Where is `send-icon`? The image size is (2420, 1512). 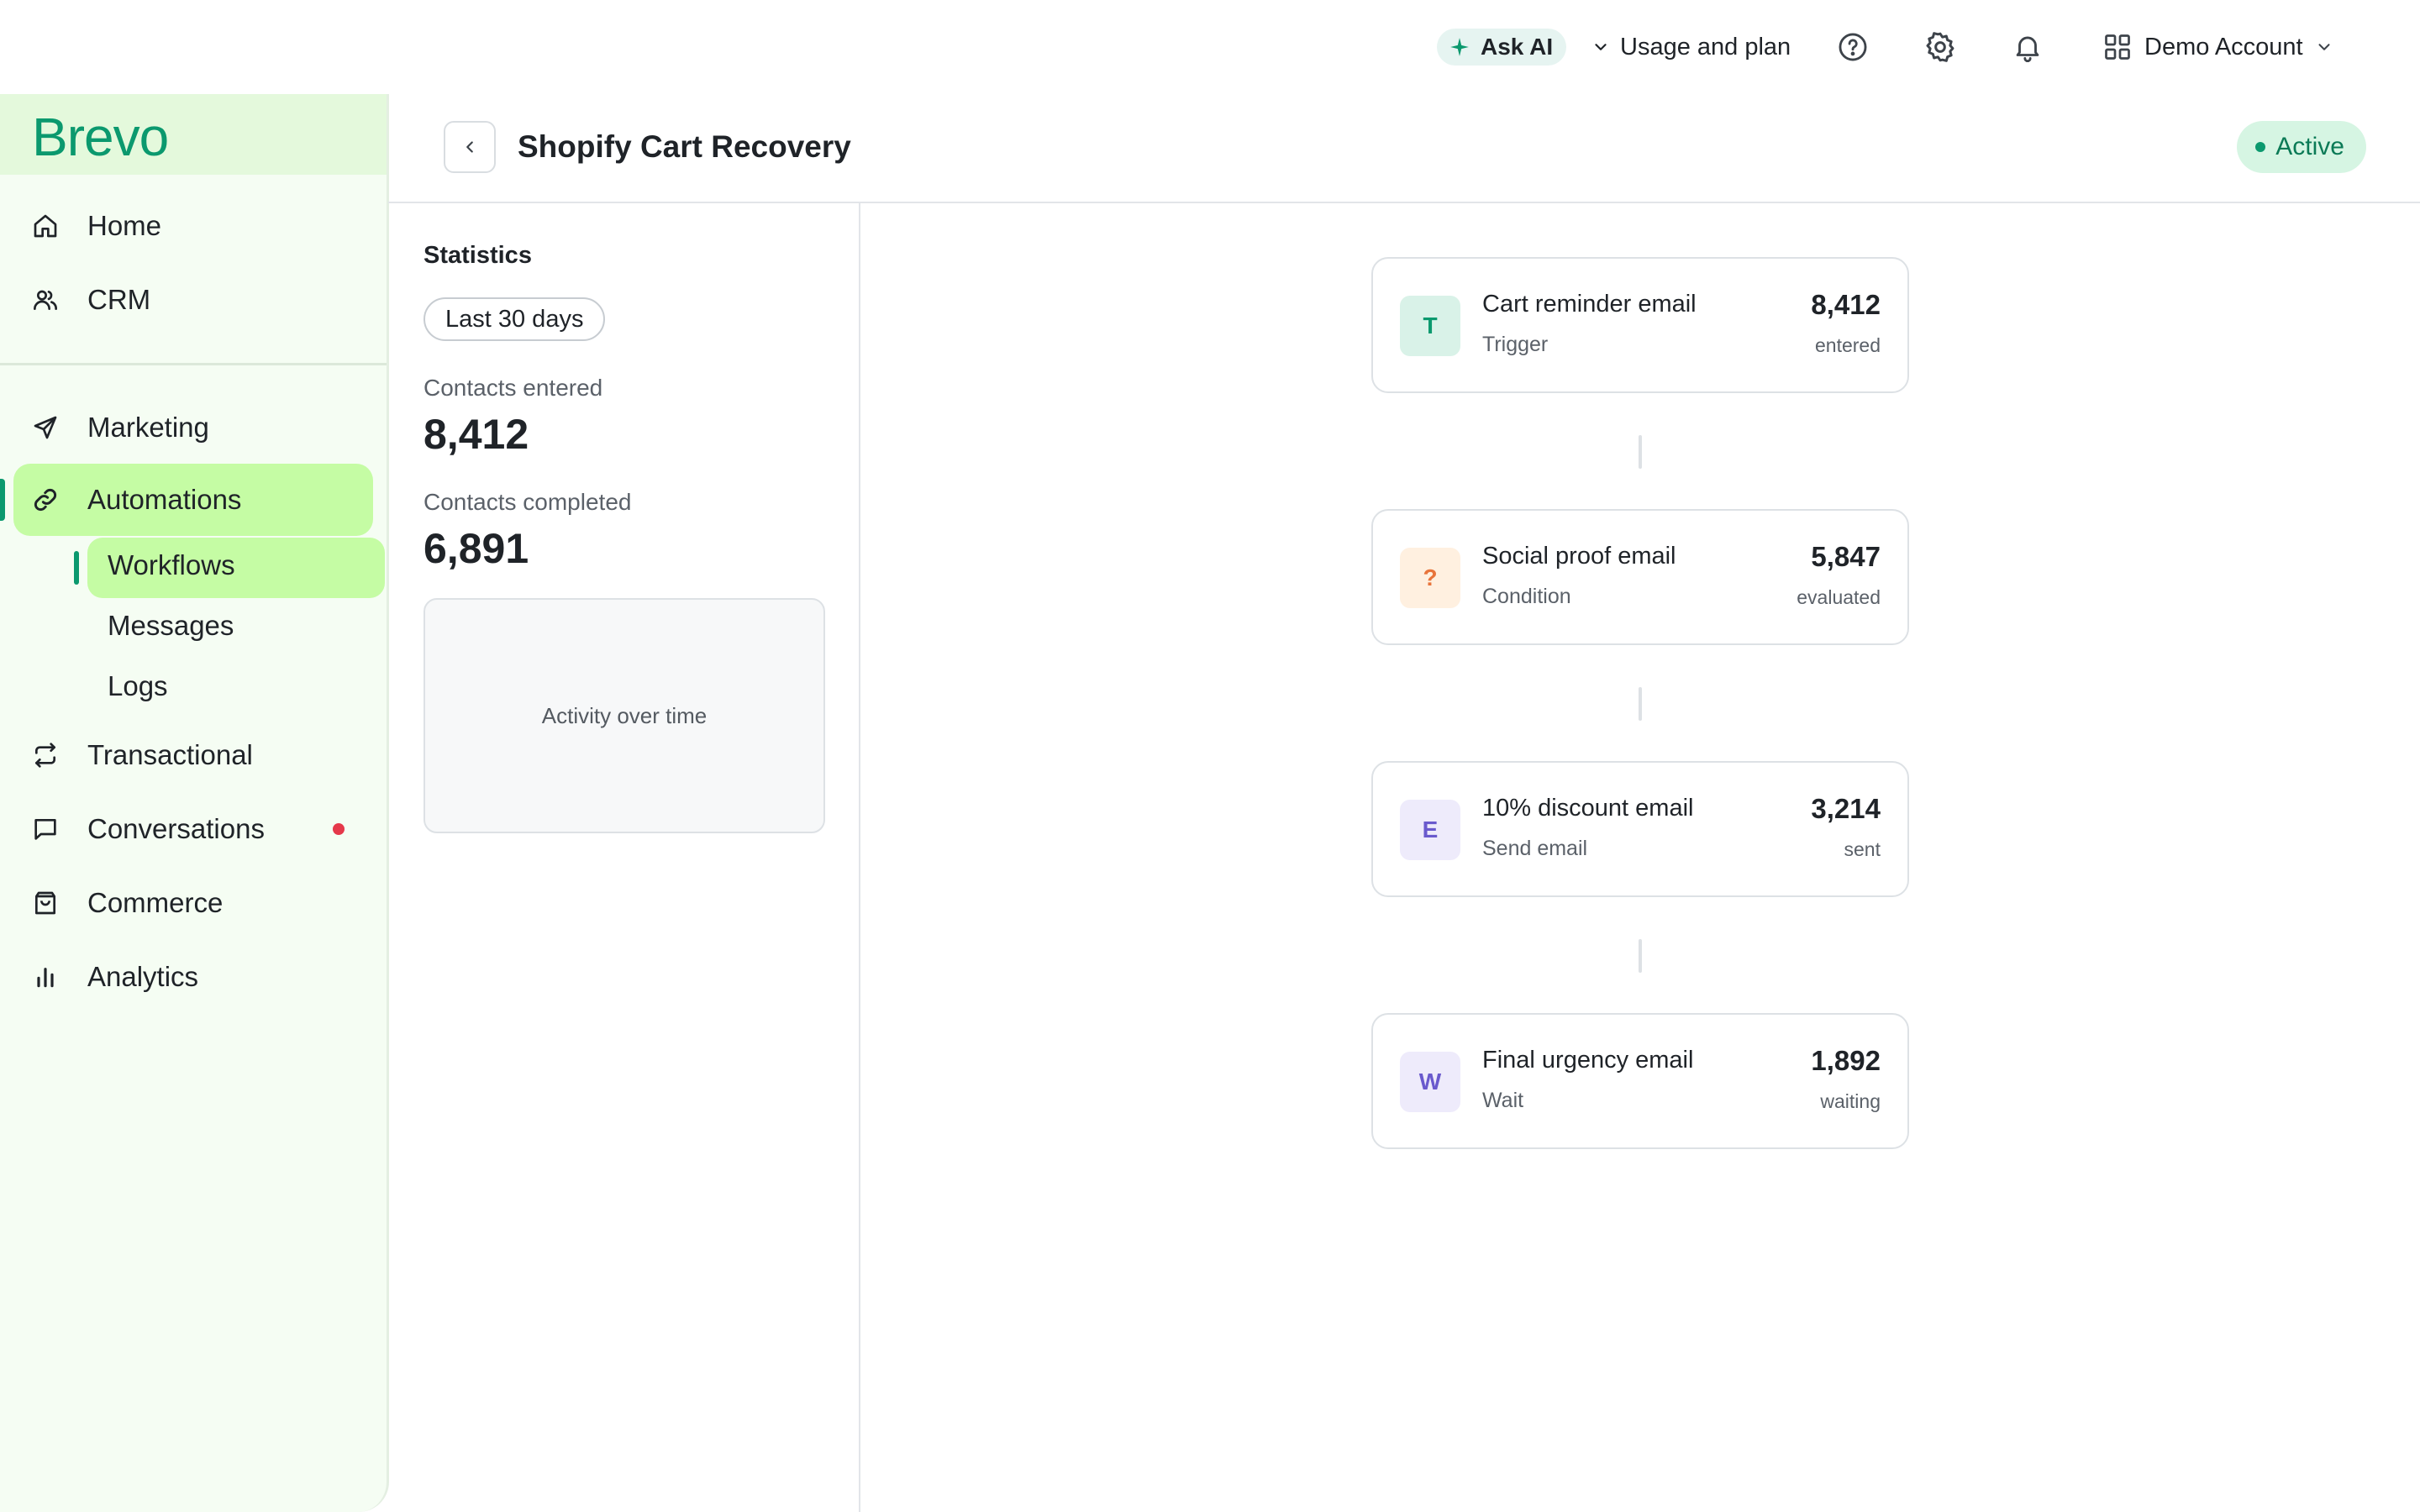 send-icon is located at coordinates (45, 427).